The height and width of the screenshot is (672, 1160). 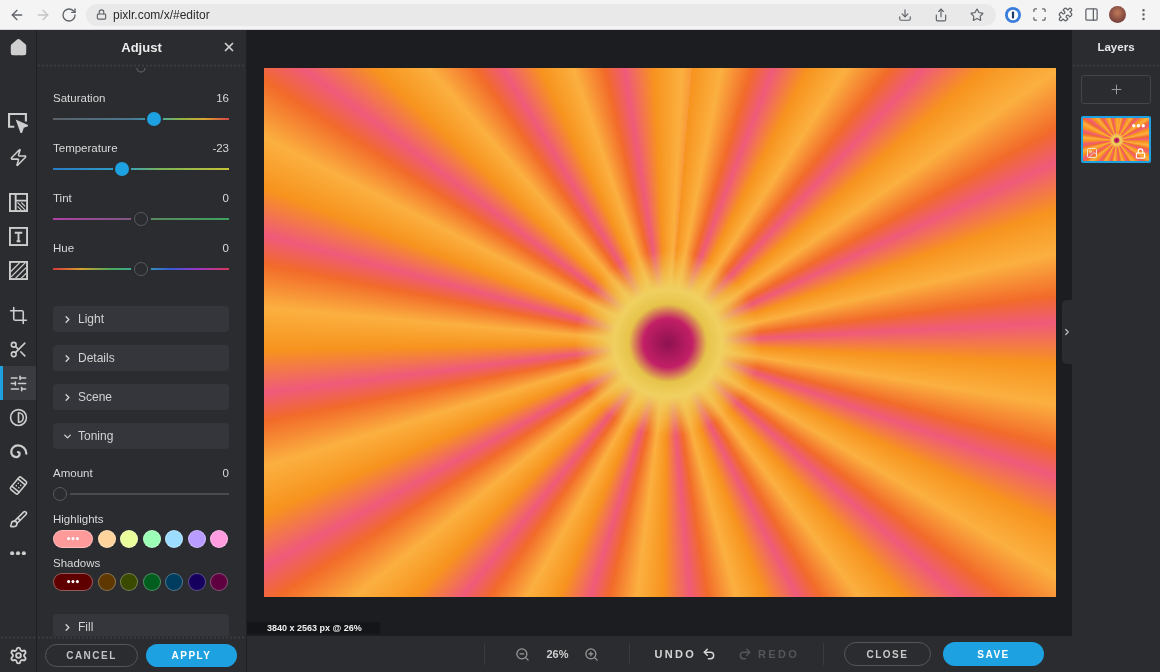 What do you see at coordinates (977, 14) in the screenshot?
I see `star-icon` at bounding box center [977, 14].